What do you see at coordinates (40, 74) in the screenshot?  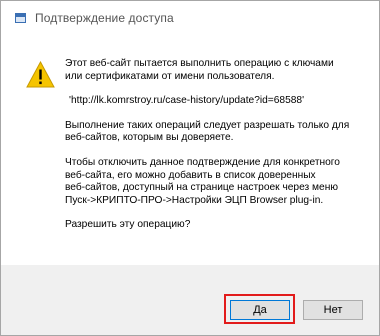 I see `warning-icon` at bounding box center [40, 74].